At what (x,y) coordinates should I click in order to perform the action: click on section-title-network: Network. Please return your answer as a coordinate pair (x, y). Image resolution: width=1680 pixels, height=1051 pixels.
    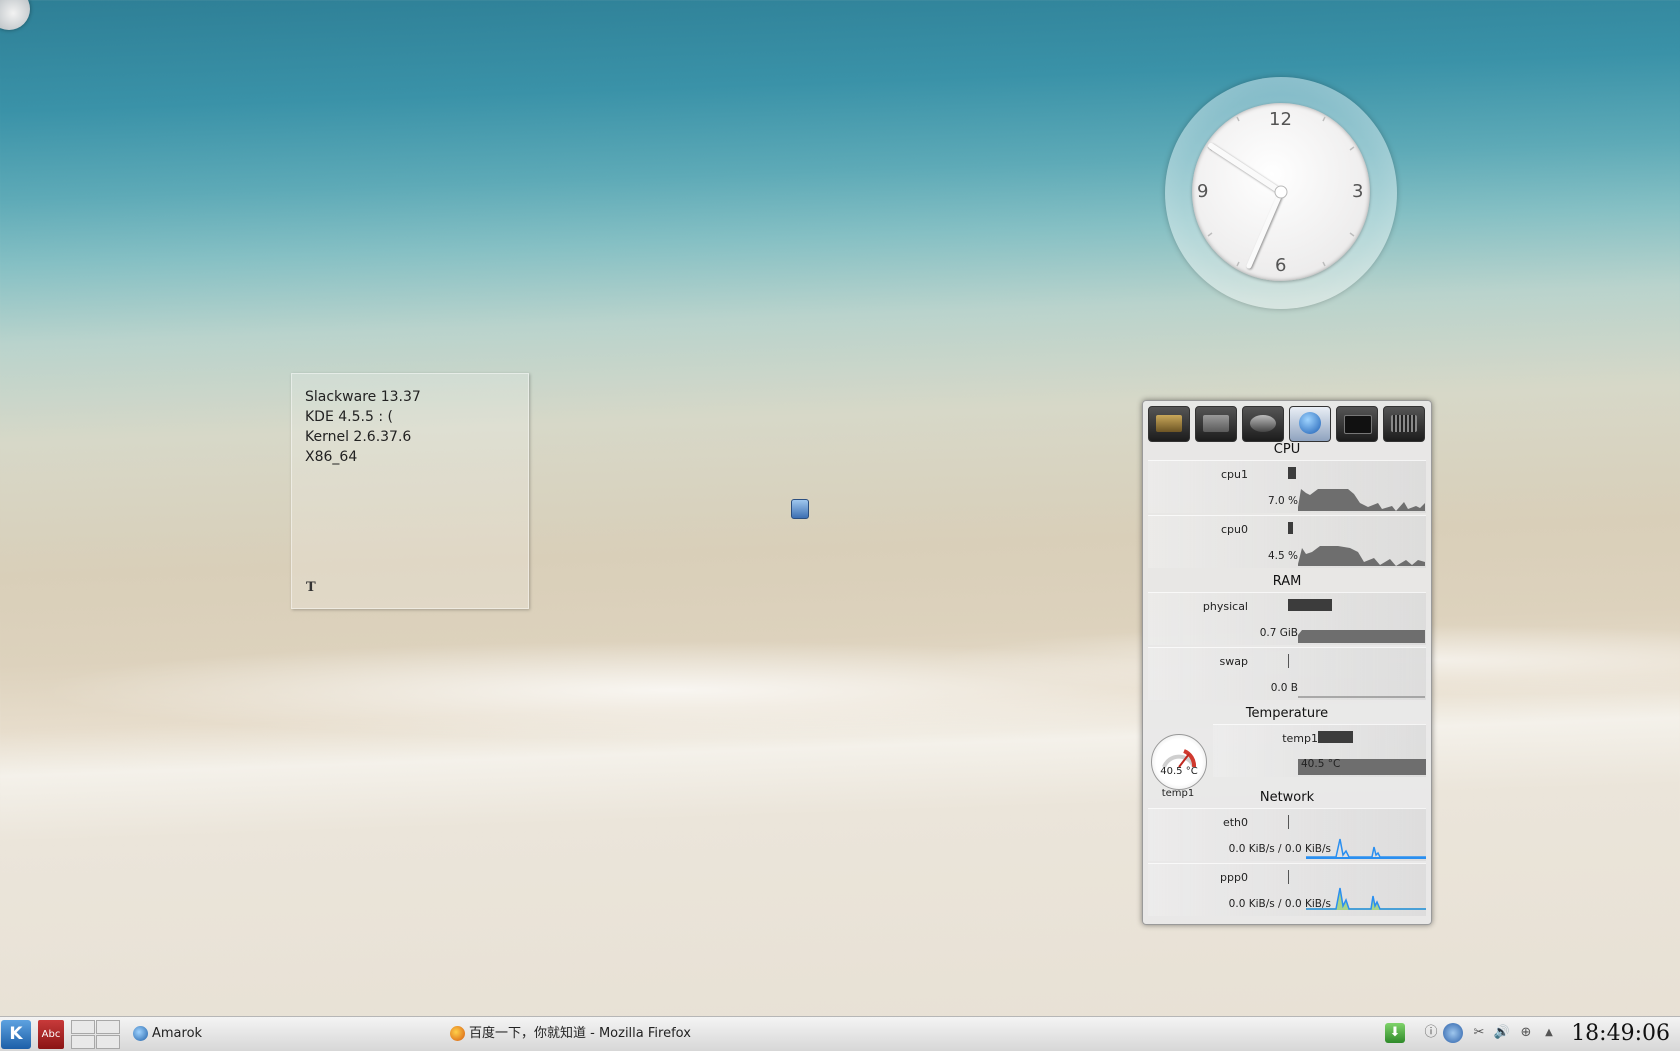
    Looking at the image, I should click on (1287, 797).